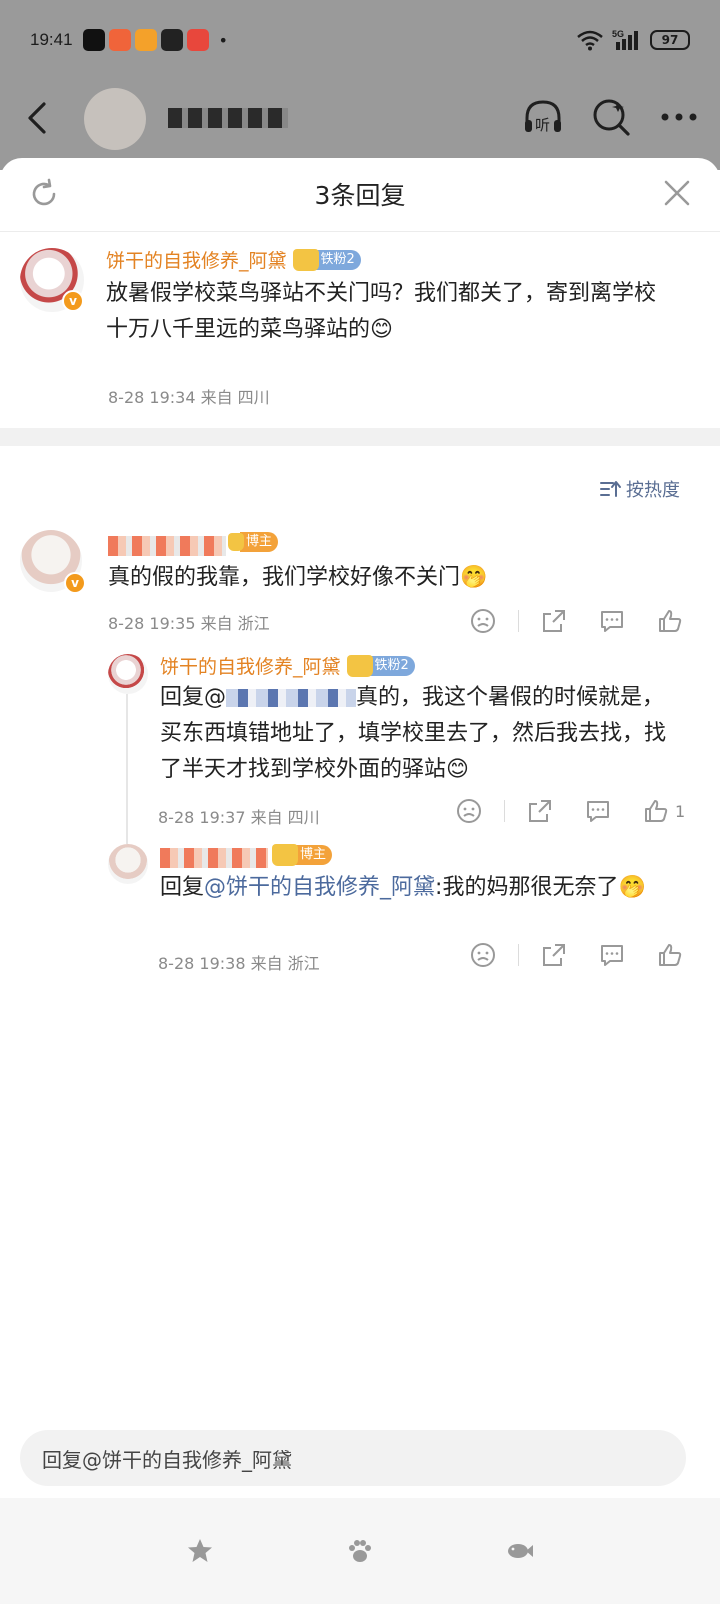  Describe the element at coordinates (182, 887) in the screenshot. I see `reply-prefix: 回复` at that location.